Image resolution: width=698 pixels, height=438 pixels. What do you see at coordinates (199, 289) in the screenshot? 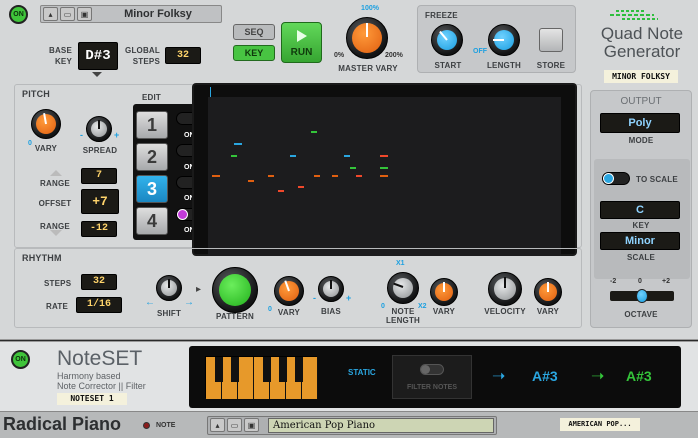
I see `pattern-arrow-icon: ▸` at bounding box center [199, 289].